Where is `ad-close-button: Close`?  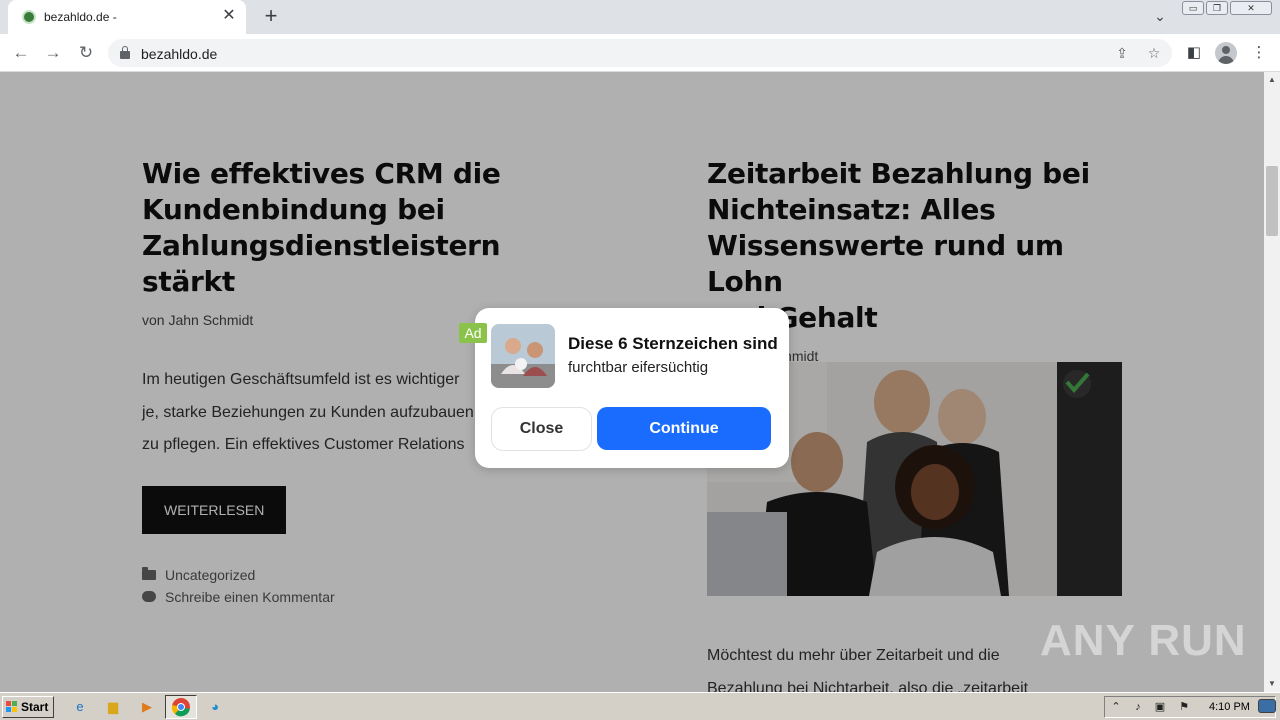
ad-close-button: Close is located at coordinates (541, 429).